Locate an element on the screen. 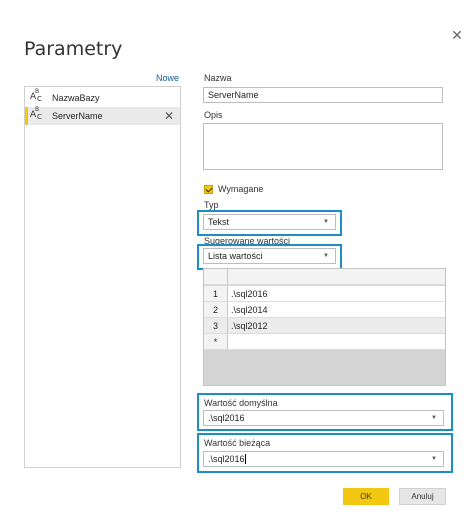 The image size is (474, 514). required-checkbox is located at coordinates (208, 189).